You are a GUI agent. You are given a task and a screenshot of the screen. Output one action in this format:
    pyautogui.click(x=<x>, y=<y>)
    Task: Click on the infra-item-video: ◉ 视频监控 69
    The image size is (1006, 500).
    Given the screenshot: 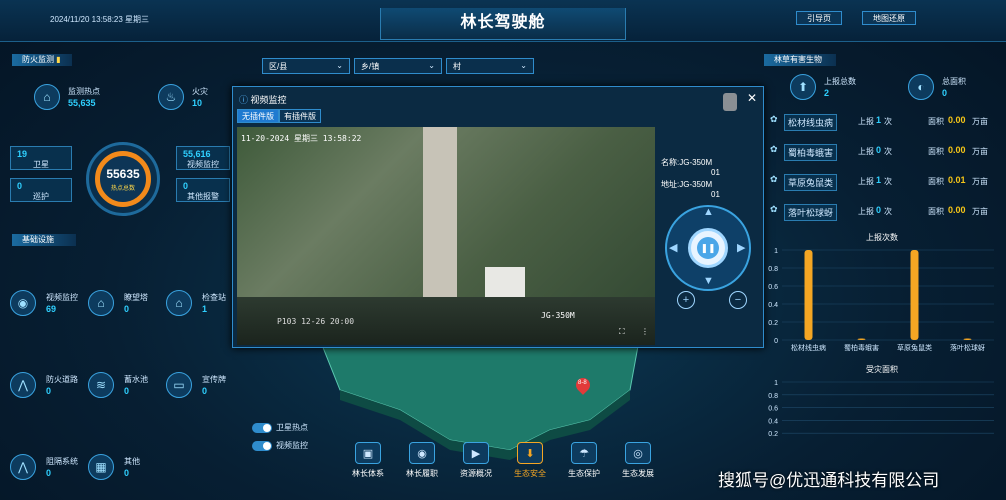 What is the action you would take?
    pyautogui.click(x=44, y=303)
    